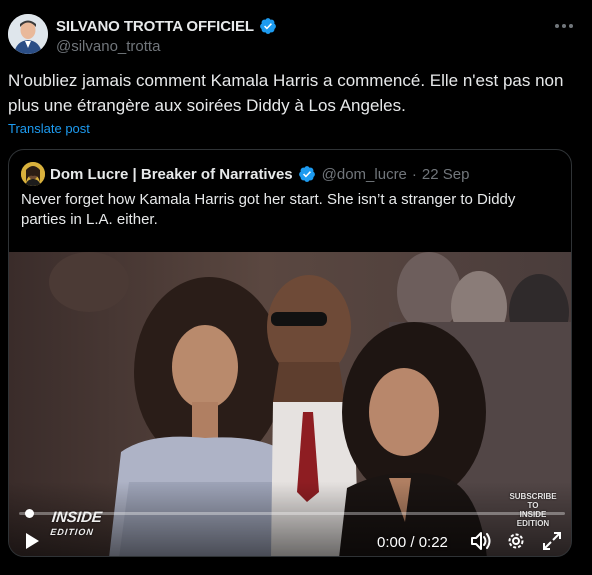  Describe the element at coordinates (49, 128) in the screenshot. I see `translate-post-link: Translate post` at that location.